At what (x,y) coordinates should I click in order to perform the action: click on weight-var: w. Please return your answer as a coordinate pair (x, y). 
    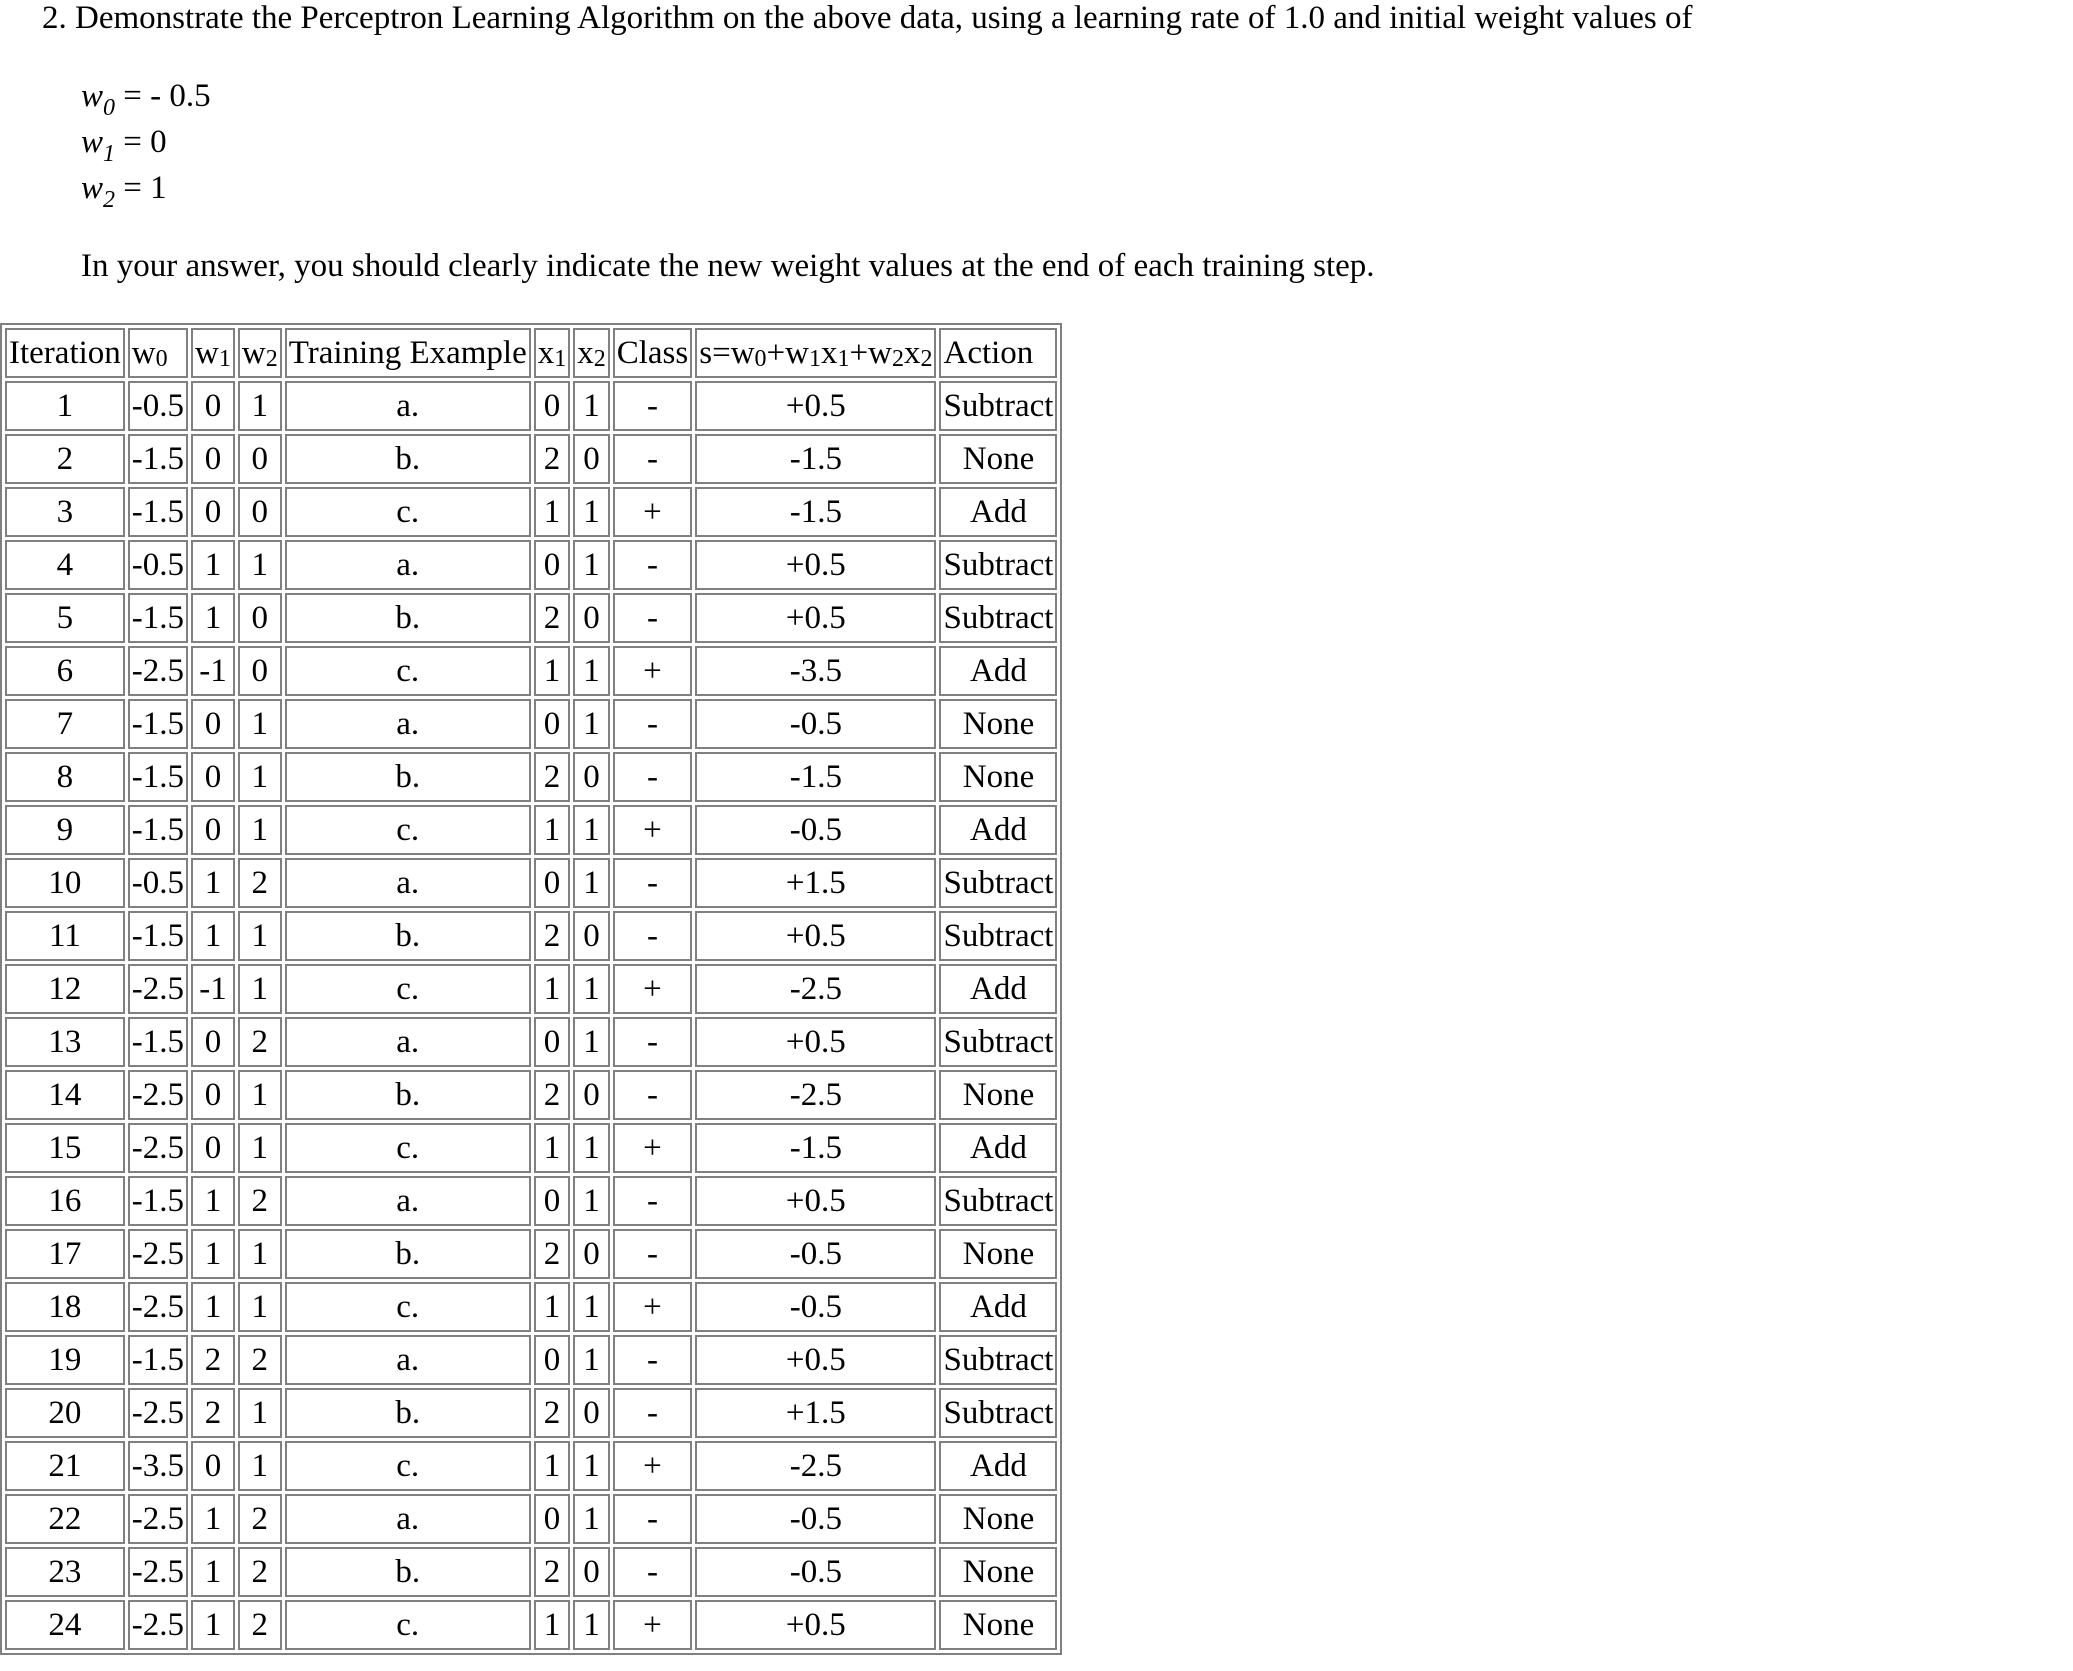
    Looking at the image, I should click on (92, 142).